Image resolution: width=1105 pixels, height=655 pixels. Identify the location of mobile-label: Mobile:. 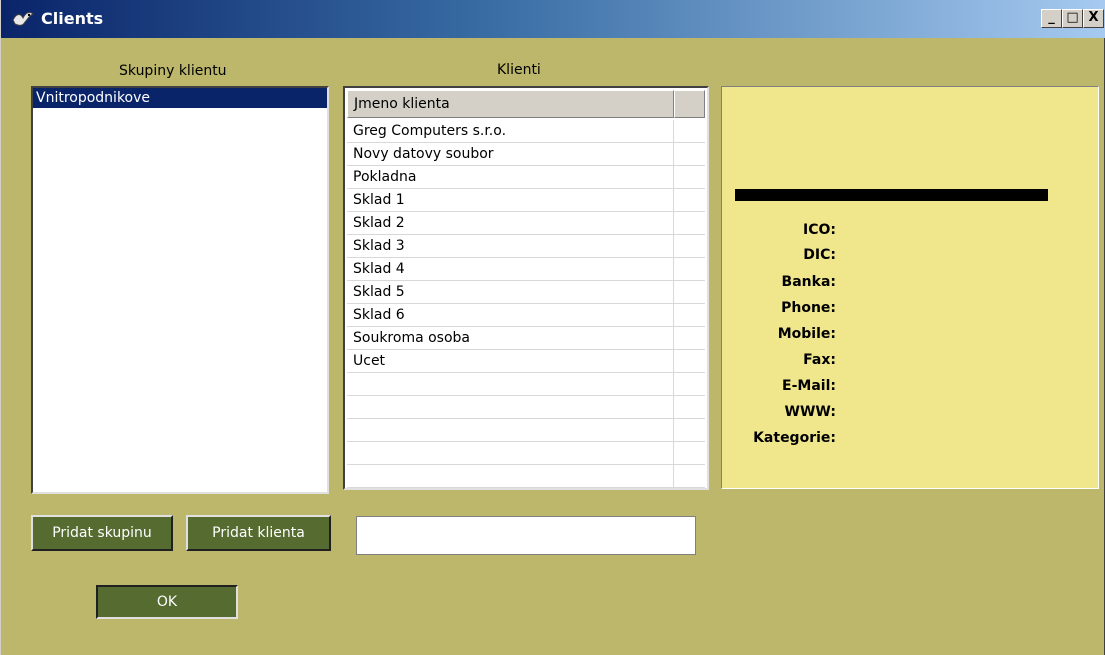
(806, 334).